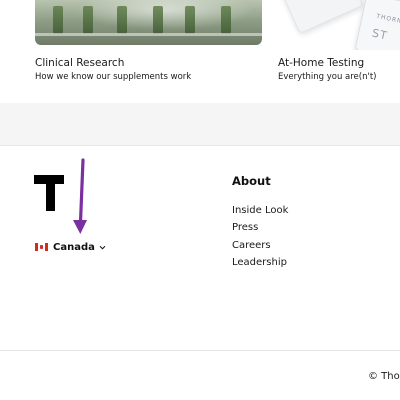 The width and height of the screenshot is (400, 400). I want to click on about-link-inside-look: Inside Look, so click(260, 210).